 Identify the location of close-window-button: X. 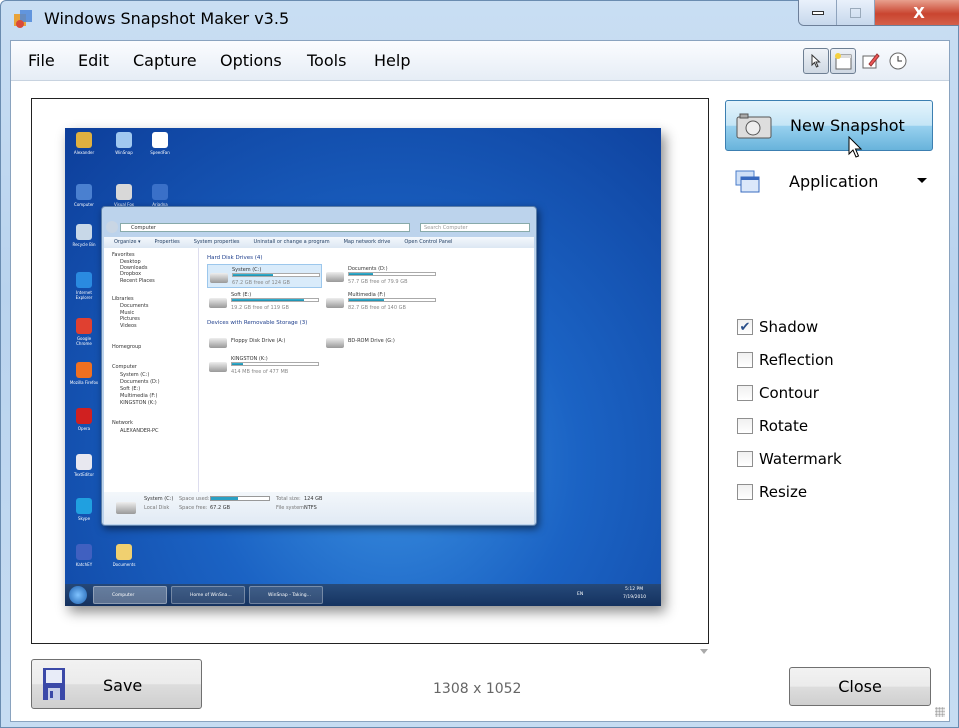
(917, 12).